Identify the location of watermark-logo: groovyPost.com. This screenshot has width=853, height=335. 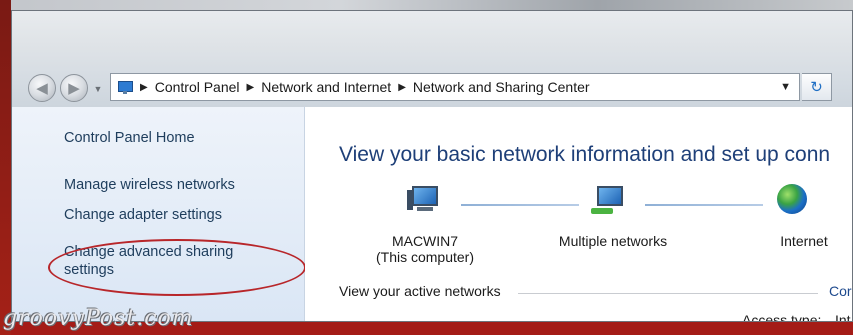
(98, 318).